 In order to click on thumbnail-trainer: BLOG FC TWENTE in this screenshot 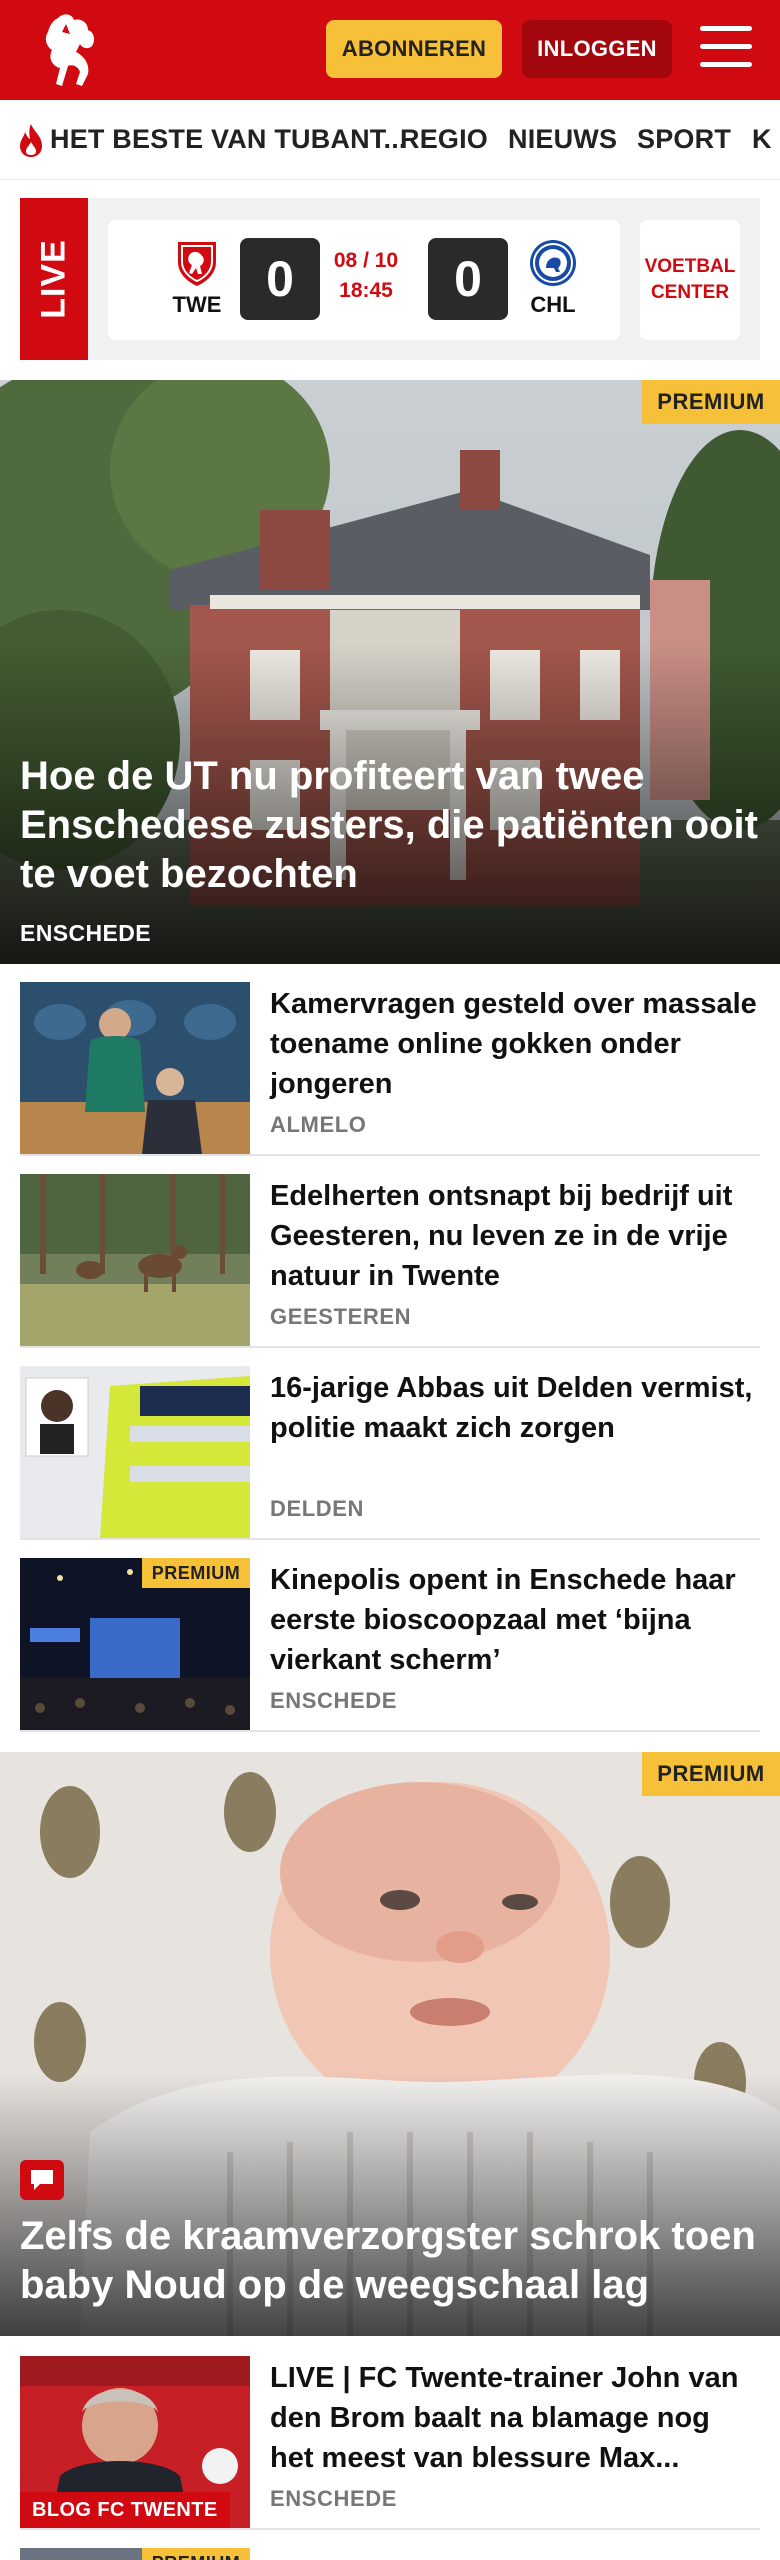, I will do `click(135, 2442)`.